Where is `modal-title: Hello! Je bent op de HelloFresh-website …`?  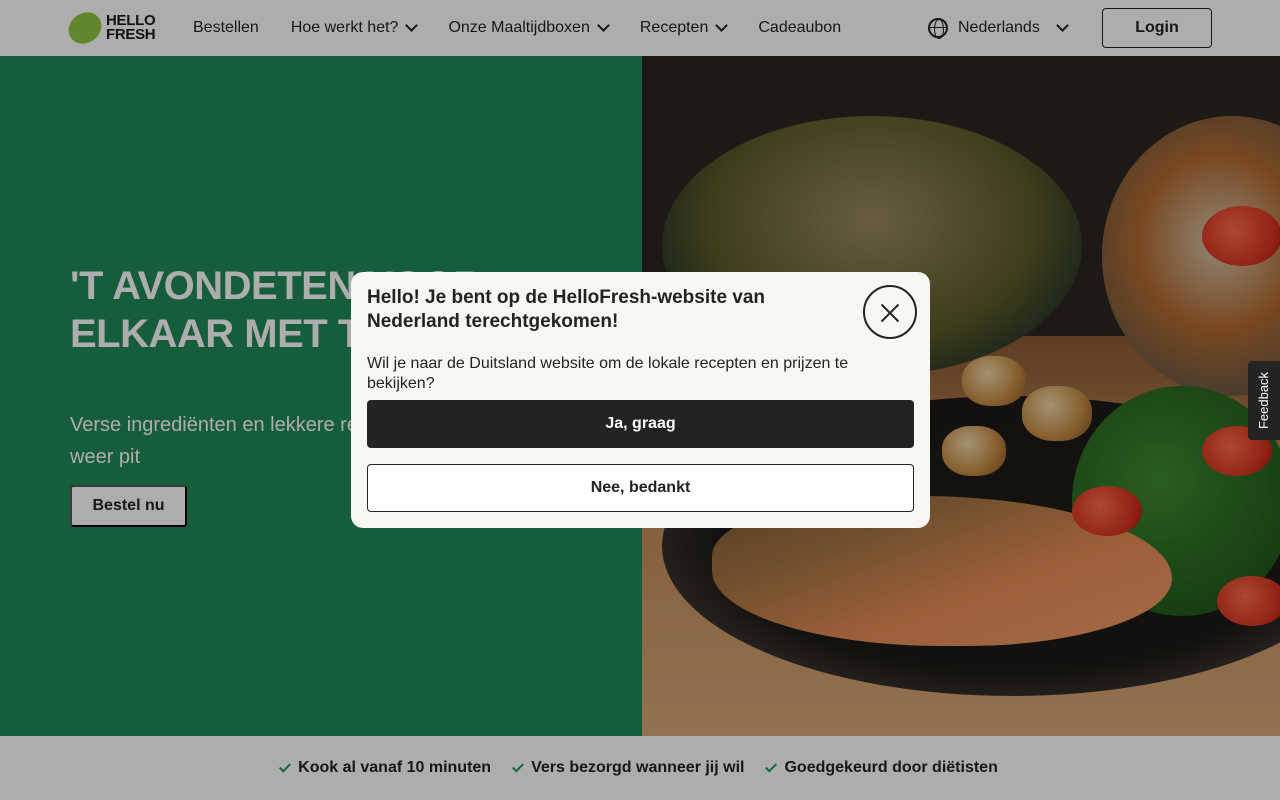 modal-title: Hello! Je bent op de HelloFresh-website … is located at coordinates (566, 309).